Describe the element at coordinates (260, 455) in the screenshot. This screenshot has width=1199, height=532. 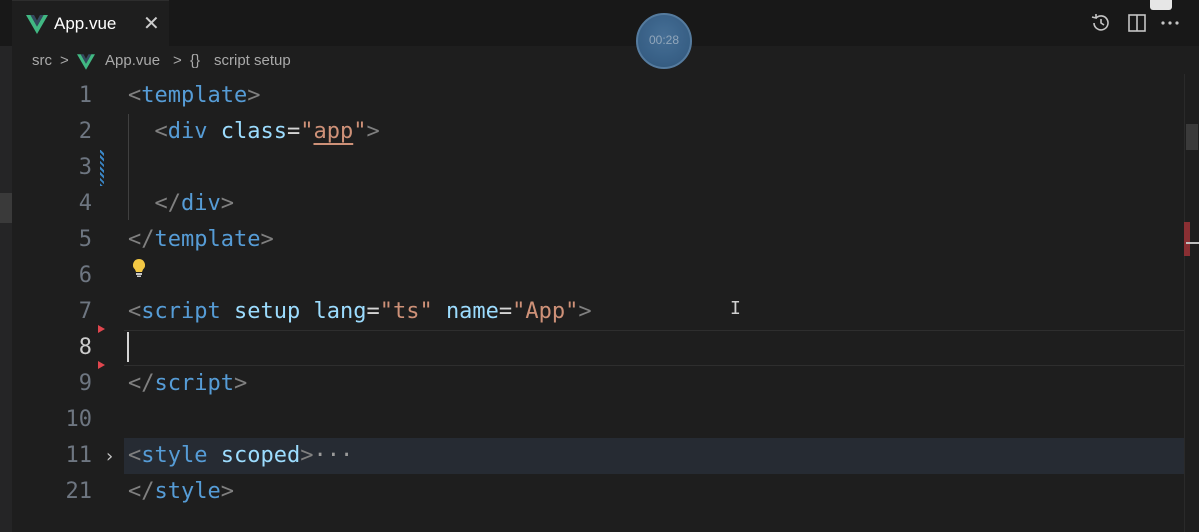
I see `code-token: scoped` at that location.